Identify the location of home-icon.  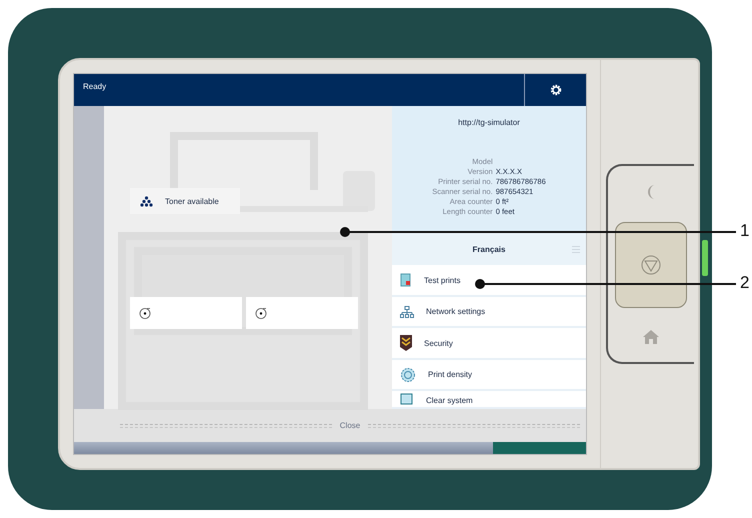
(650, 337).